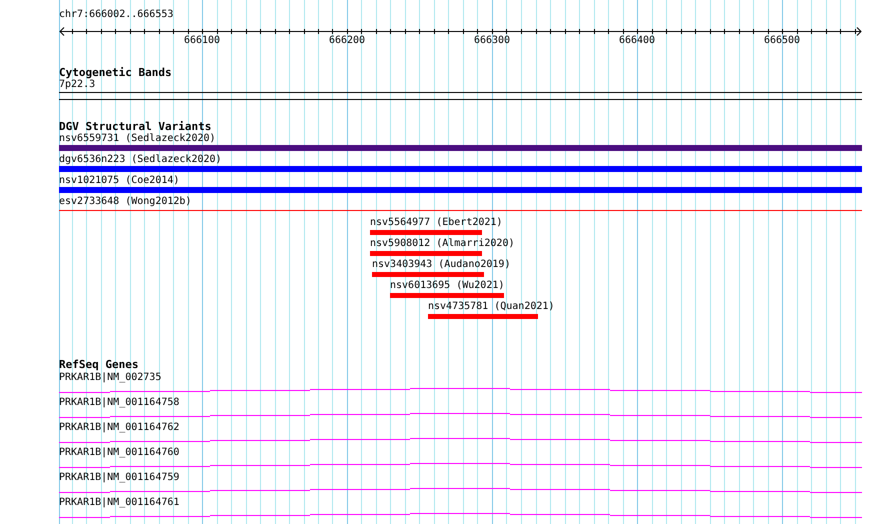 This screenshot has width=890, height=524. I want to click on band-label: 7p22.3, so click(77, 85).